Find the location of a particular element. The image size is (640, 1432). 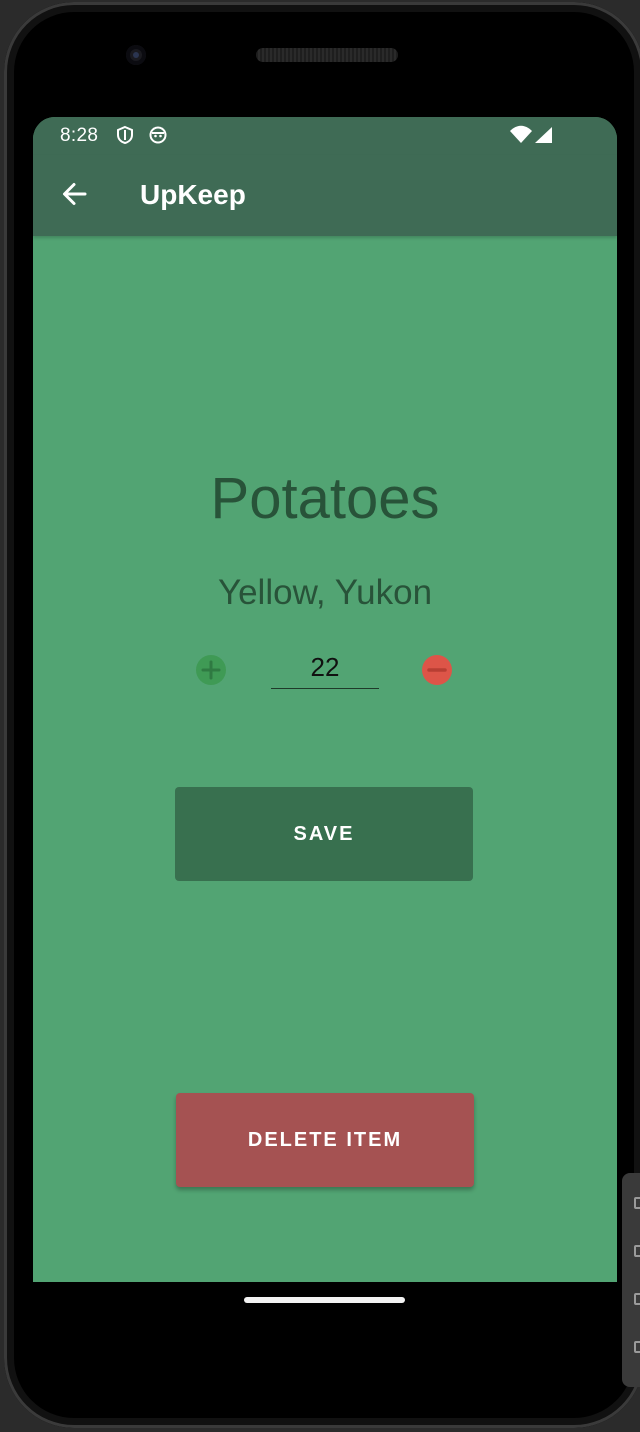

back-button is located at coordinates (74, 196).